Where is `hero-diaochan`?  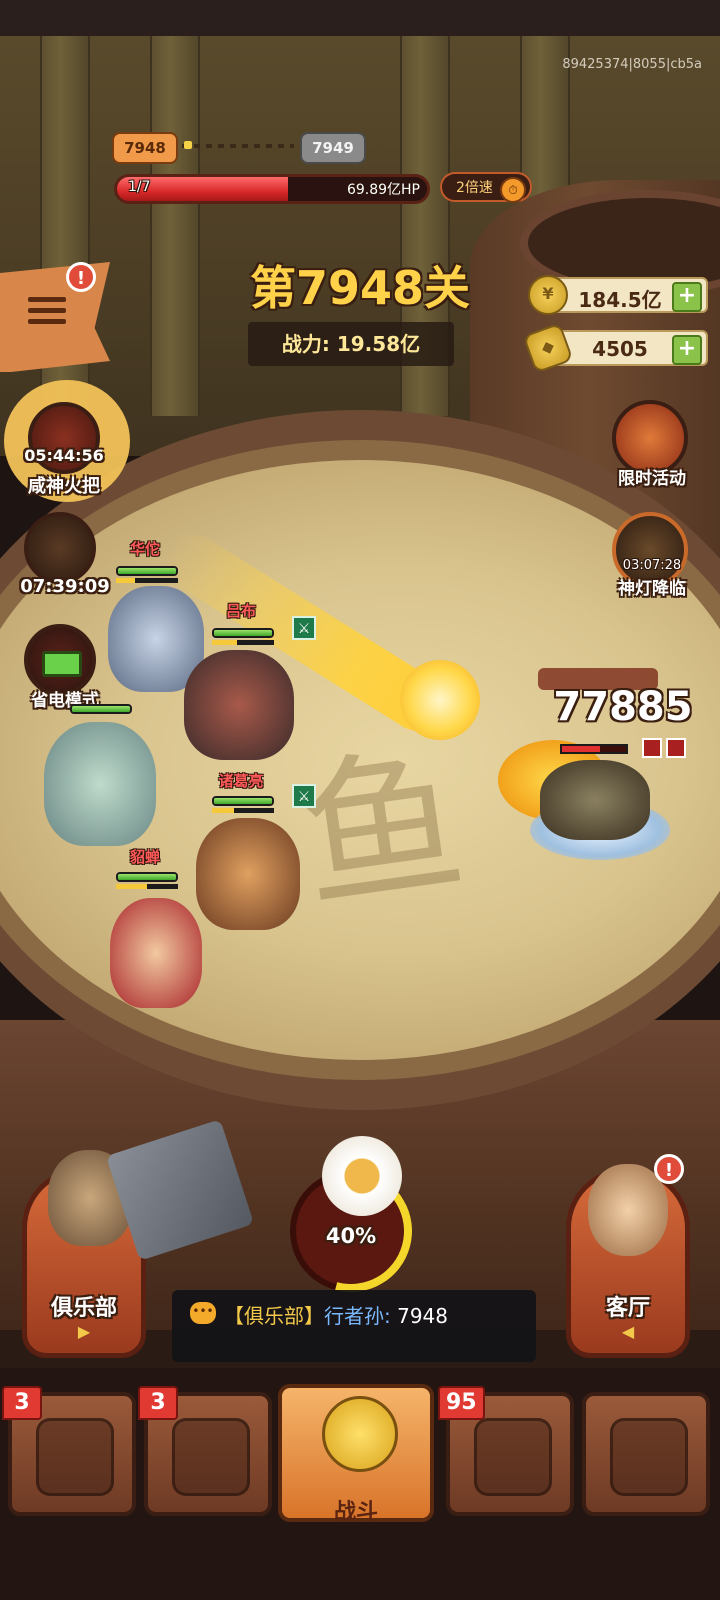 hero-diaochan is located at coordinates (156, 953).